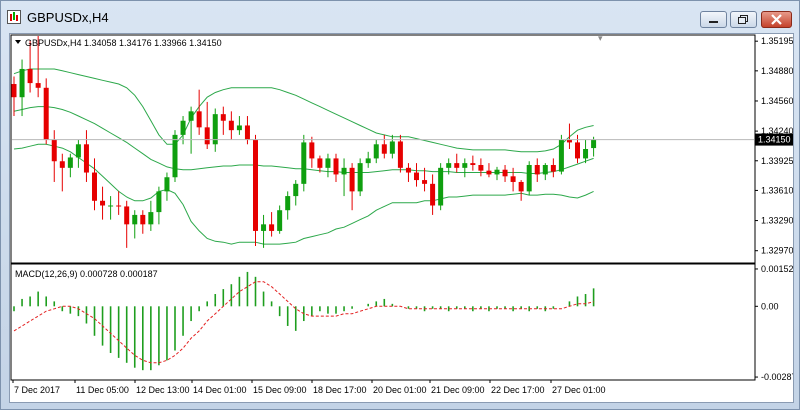  I want to click on time-axis-label: 12 Dec 13:00, so click(163, 390).